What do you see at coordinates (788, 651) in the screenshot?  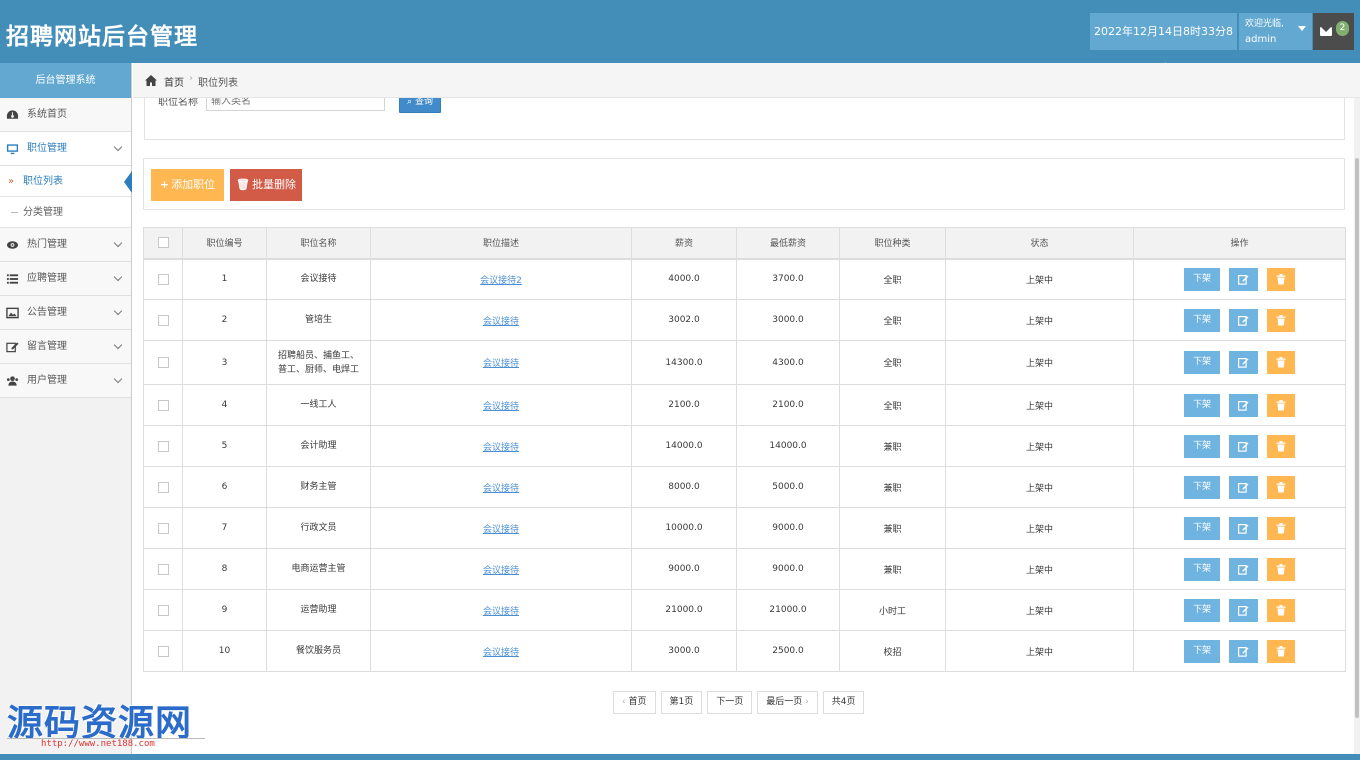 I see `min-salary-cell: 2500.0` at bounding box center [788, 651].